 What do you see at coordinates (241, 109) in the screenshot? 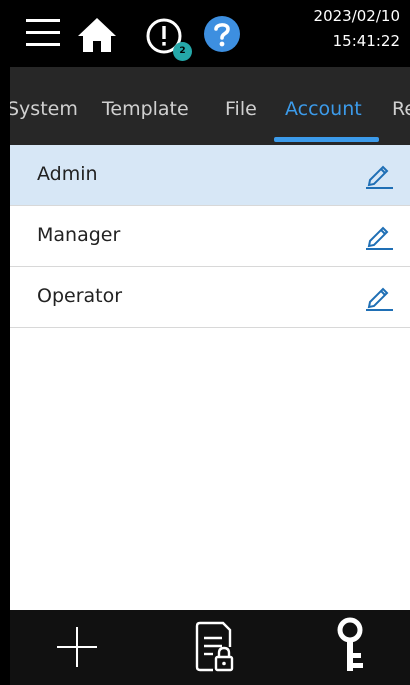
I see `tab-file: File` at bounding box center [241, 109].